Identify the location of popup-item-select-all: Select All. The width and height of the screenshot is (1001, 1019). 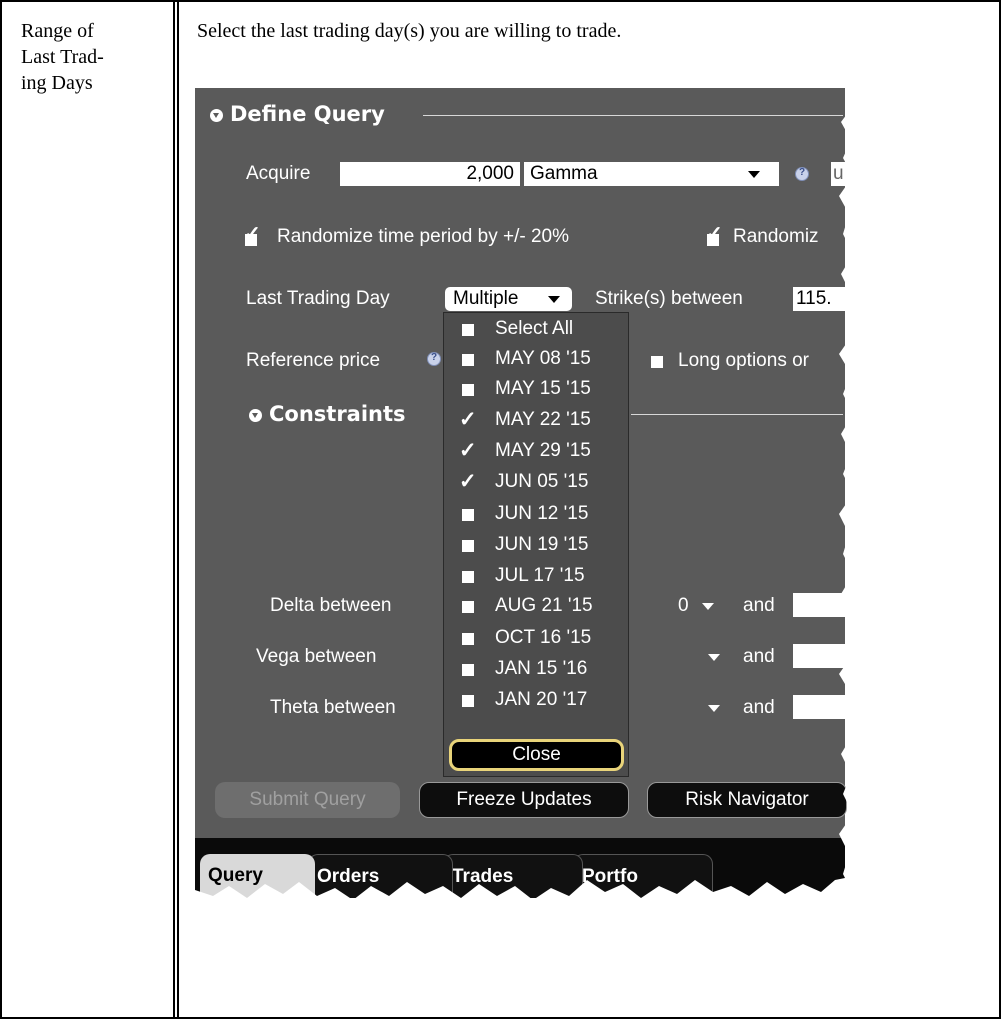
(536, 331).